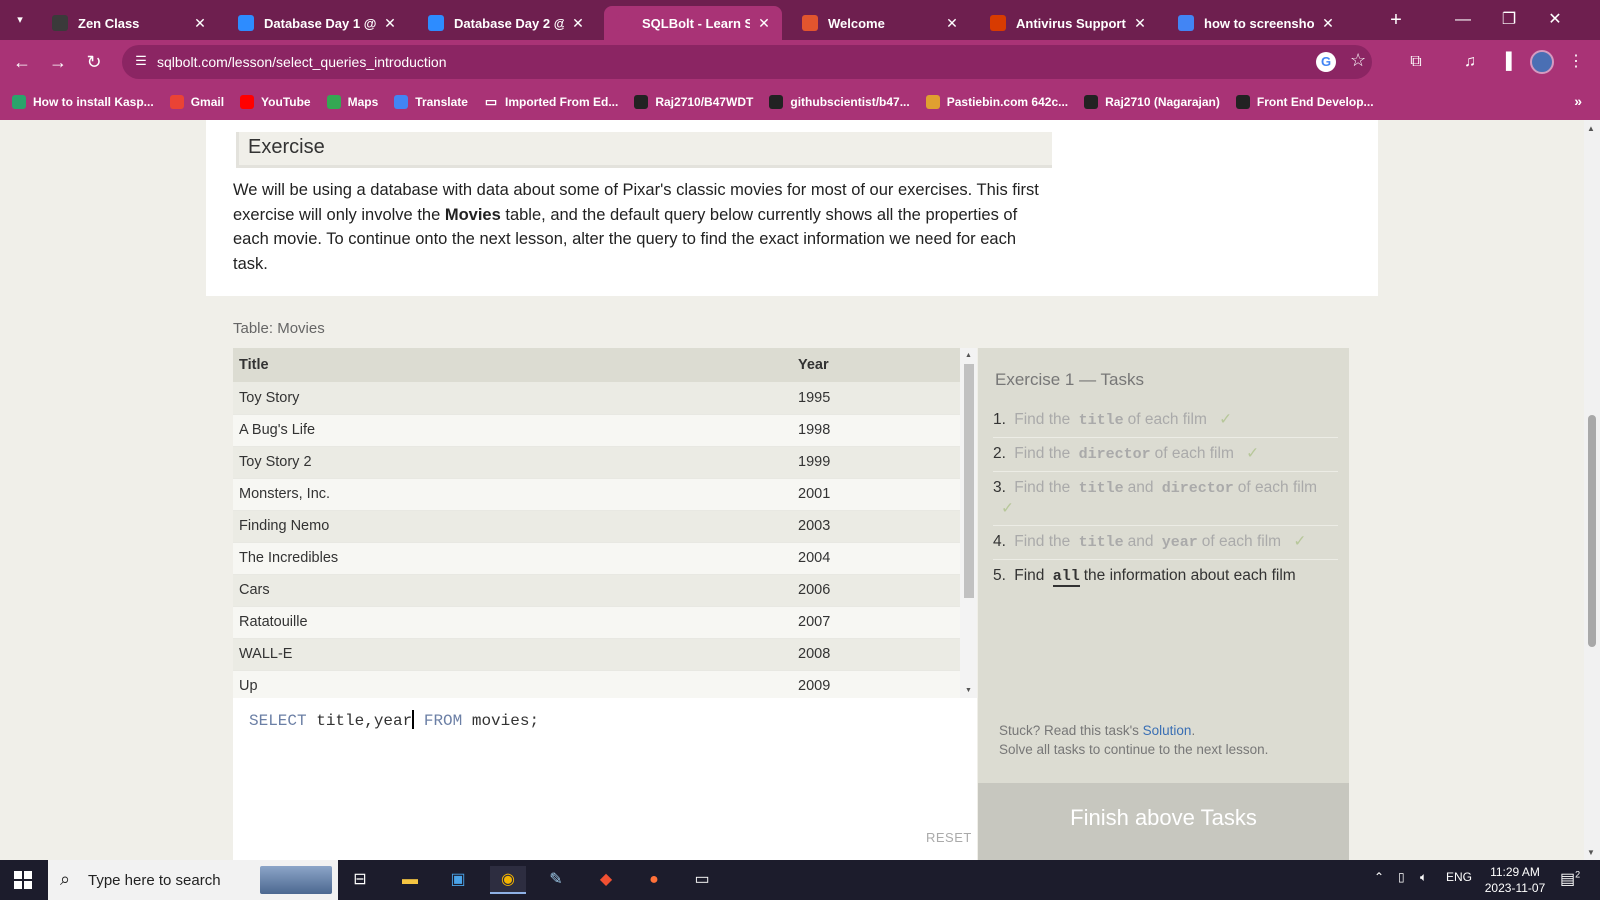 Image resolution: width=1600 pixels, height=900 pixels. I want to click on more-menu-icon: ⋮, so click(1576, 62).